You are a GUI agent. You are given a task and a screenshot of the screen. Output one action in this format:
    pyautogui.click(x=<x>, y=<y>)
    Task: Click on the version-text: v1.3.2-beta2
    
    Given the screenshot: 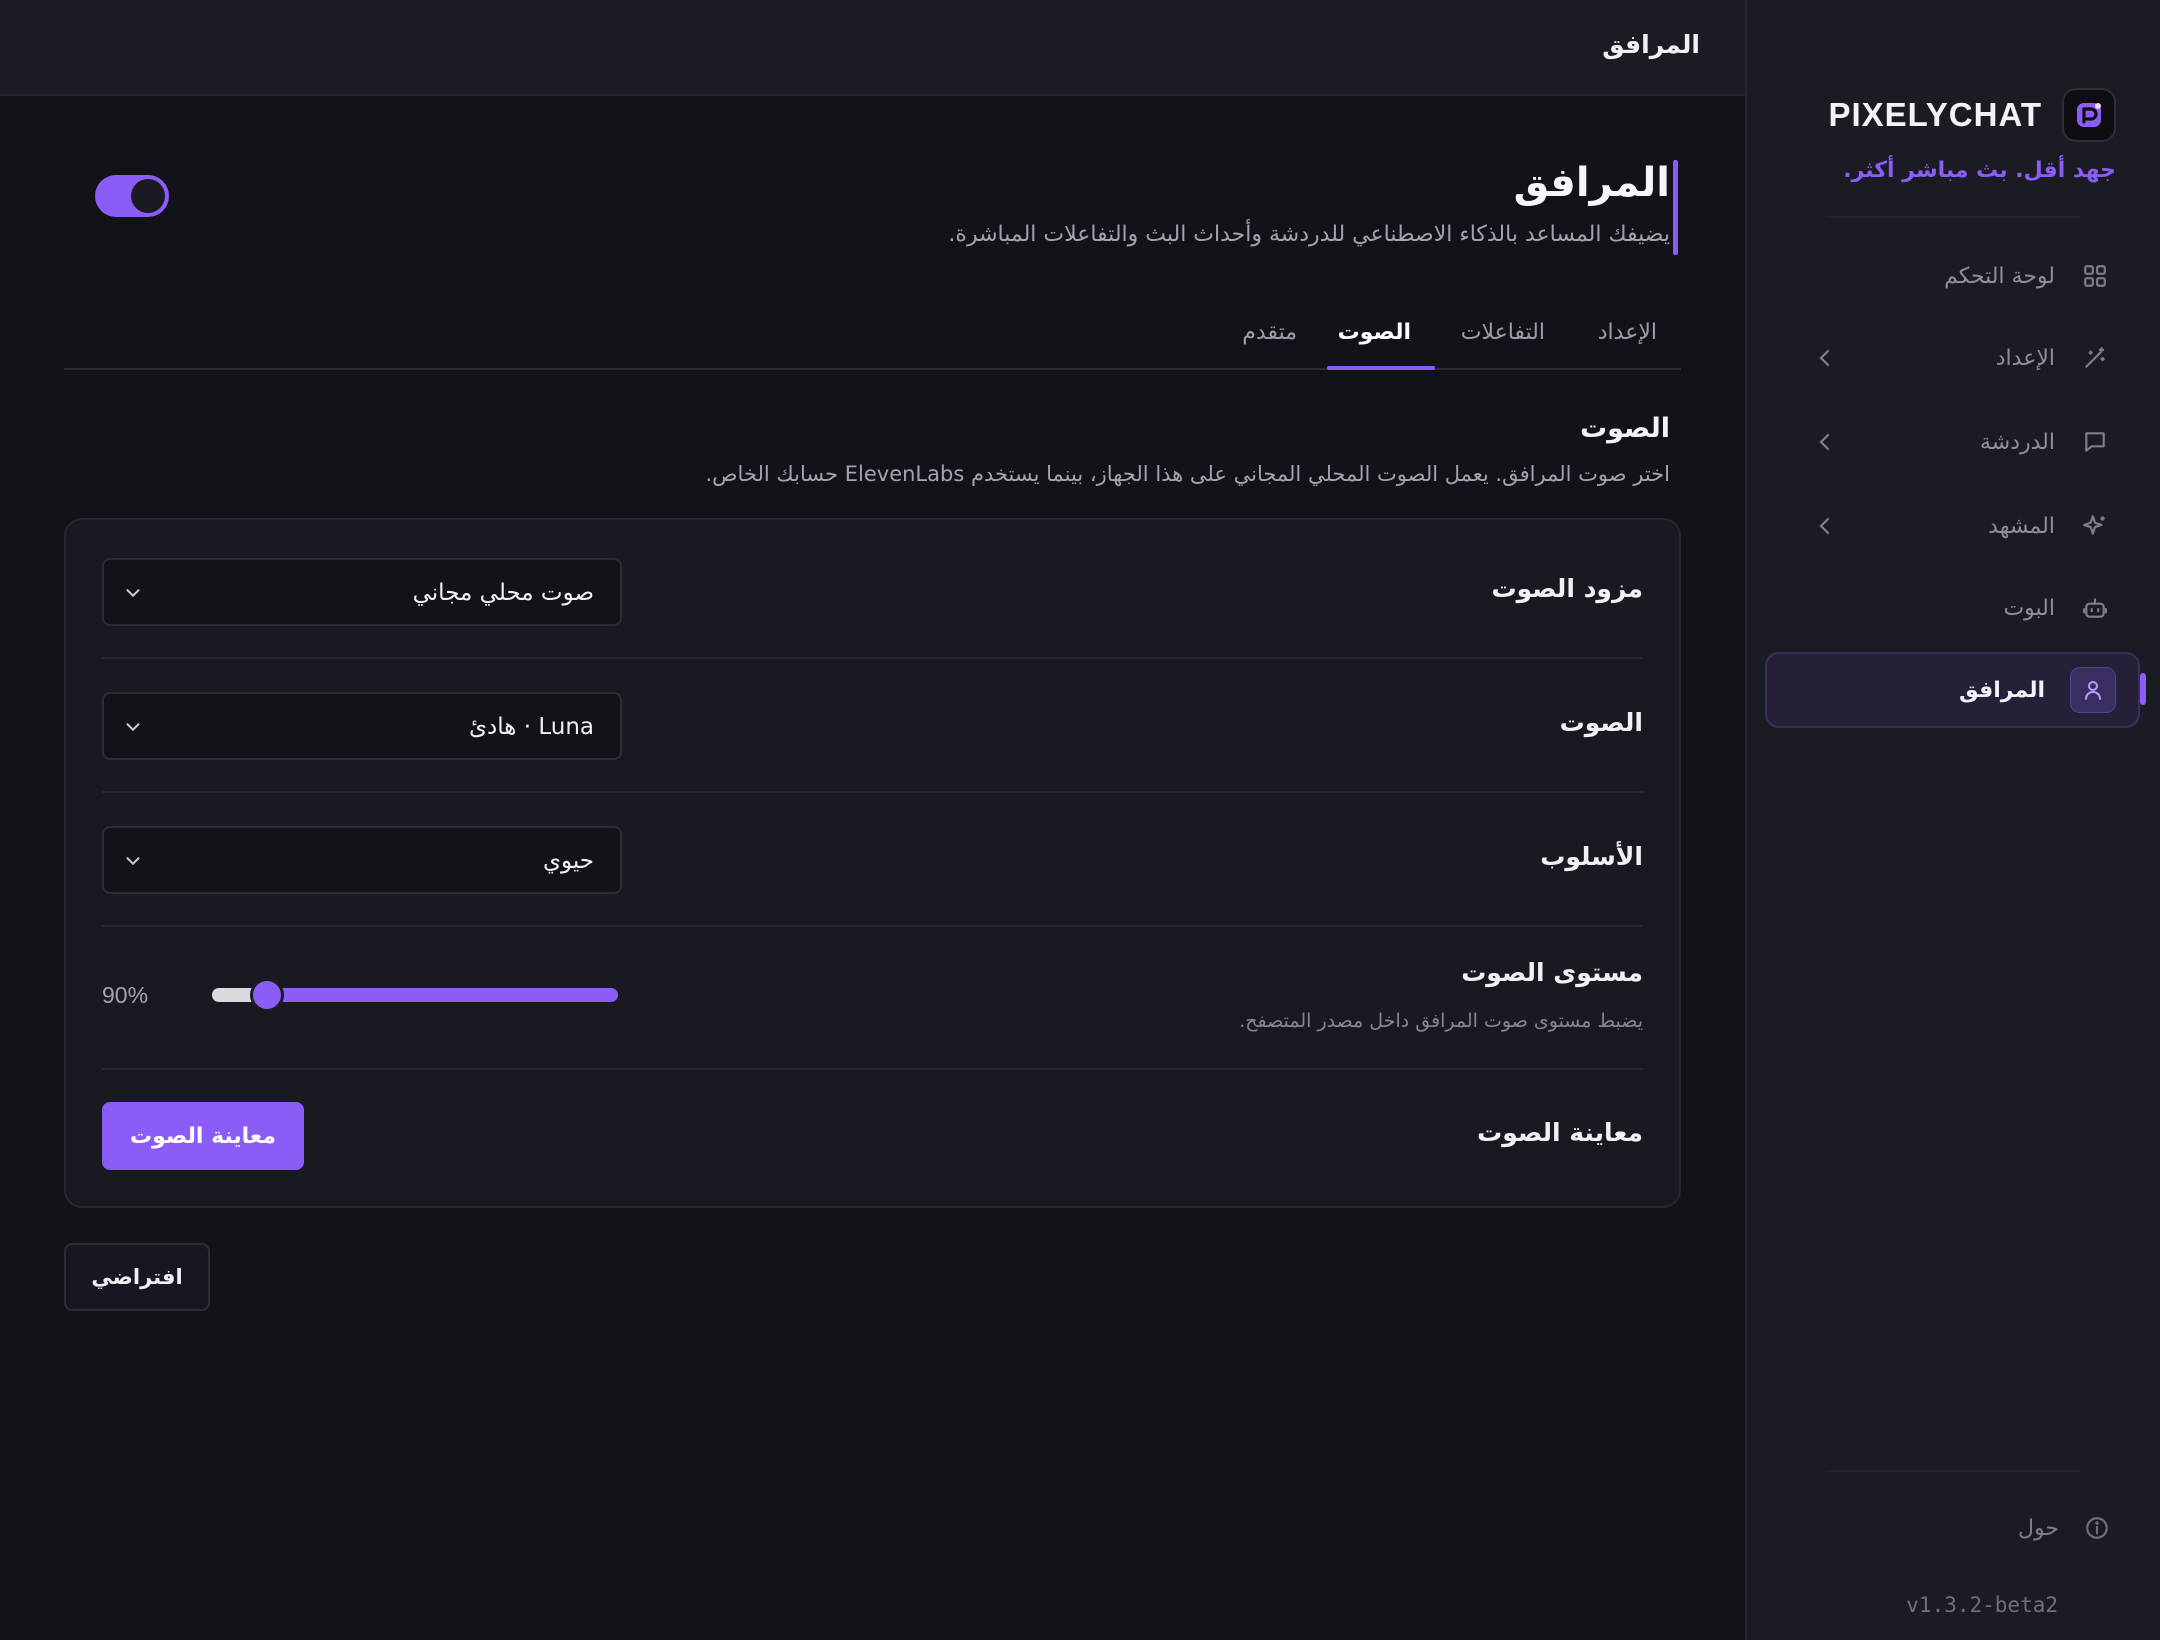 What is the action you would take?
    pyautogui.click(x=1982, y=1605)
    